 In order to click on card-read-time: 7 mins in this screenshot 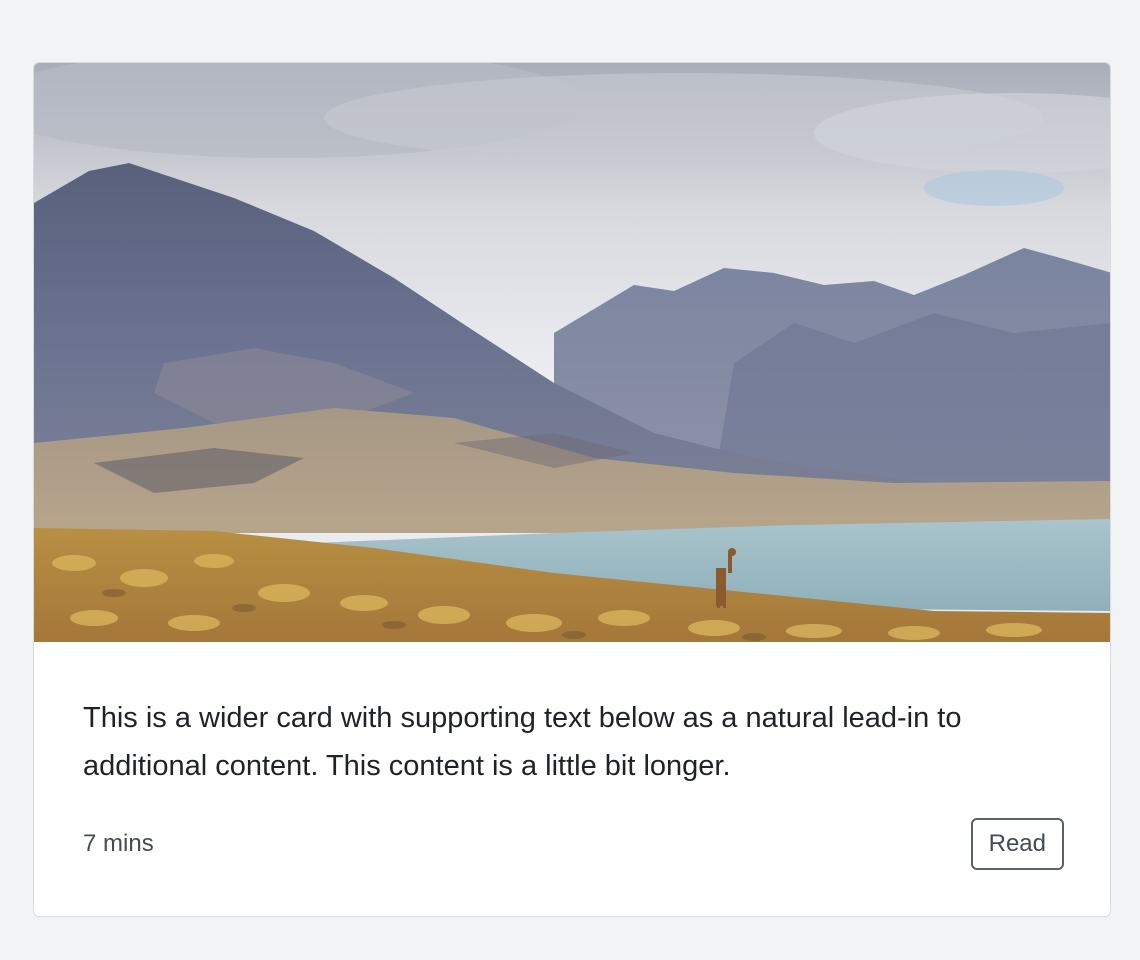, I will do `click(118, 843)`.